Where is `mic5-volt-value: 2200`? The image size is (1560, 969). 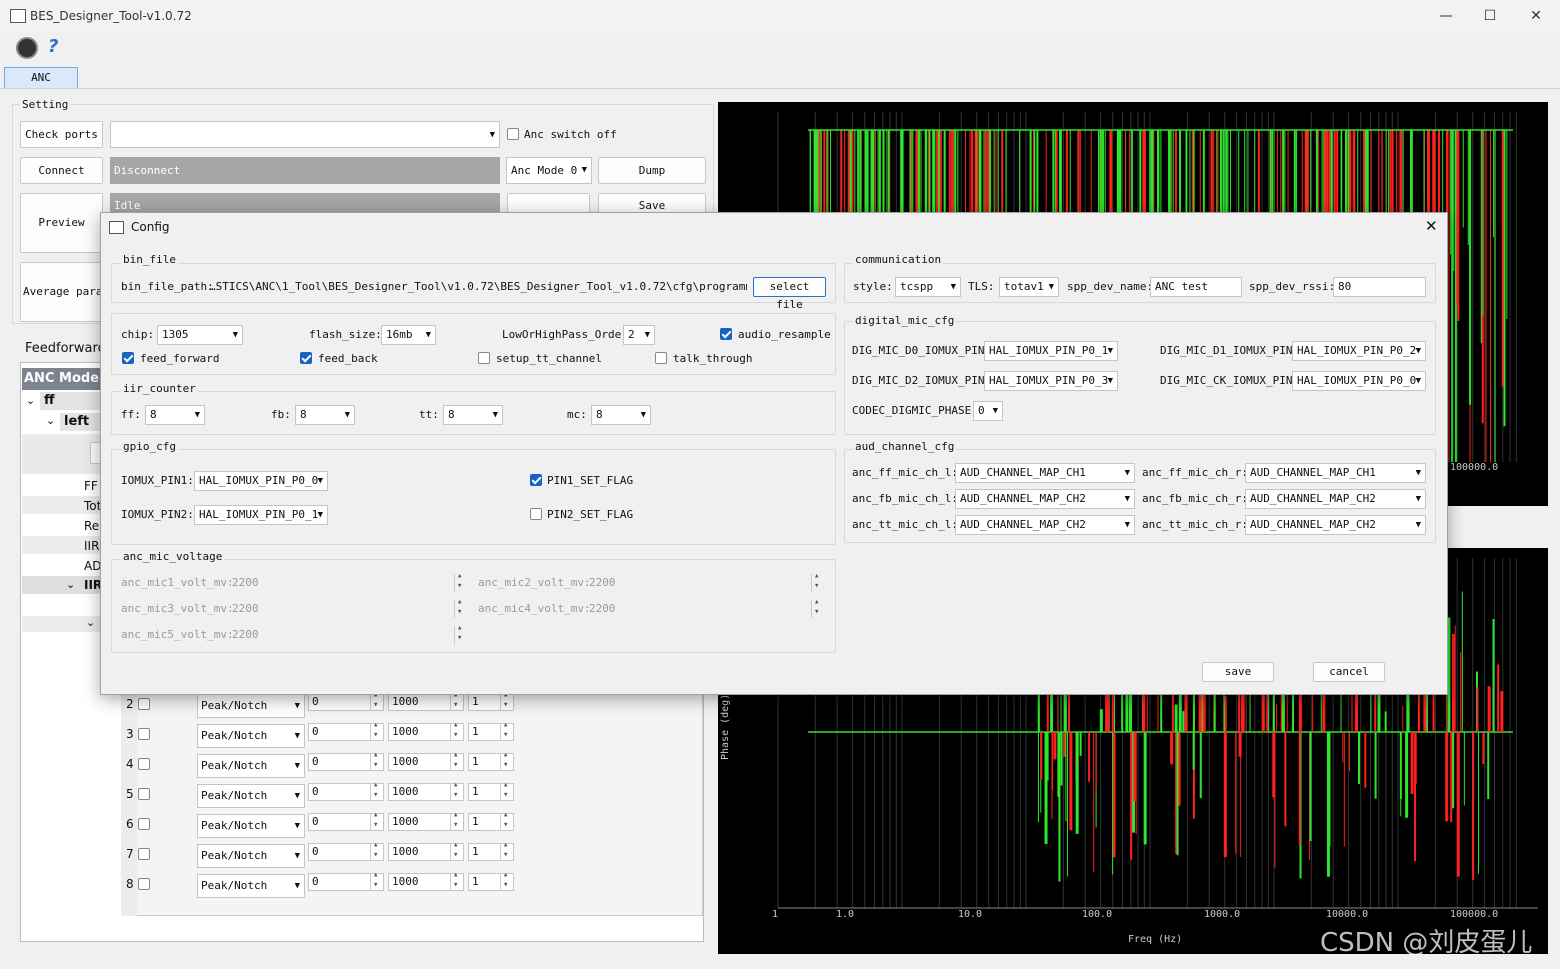 mic5-volt-value: 2200 is located at coordinates (245, 634).